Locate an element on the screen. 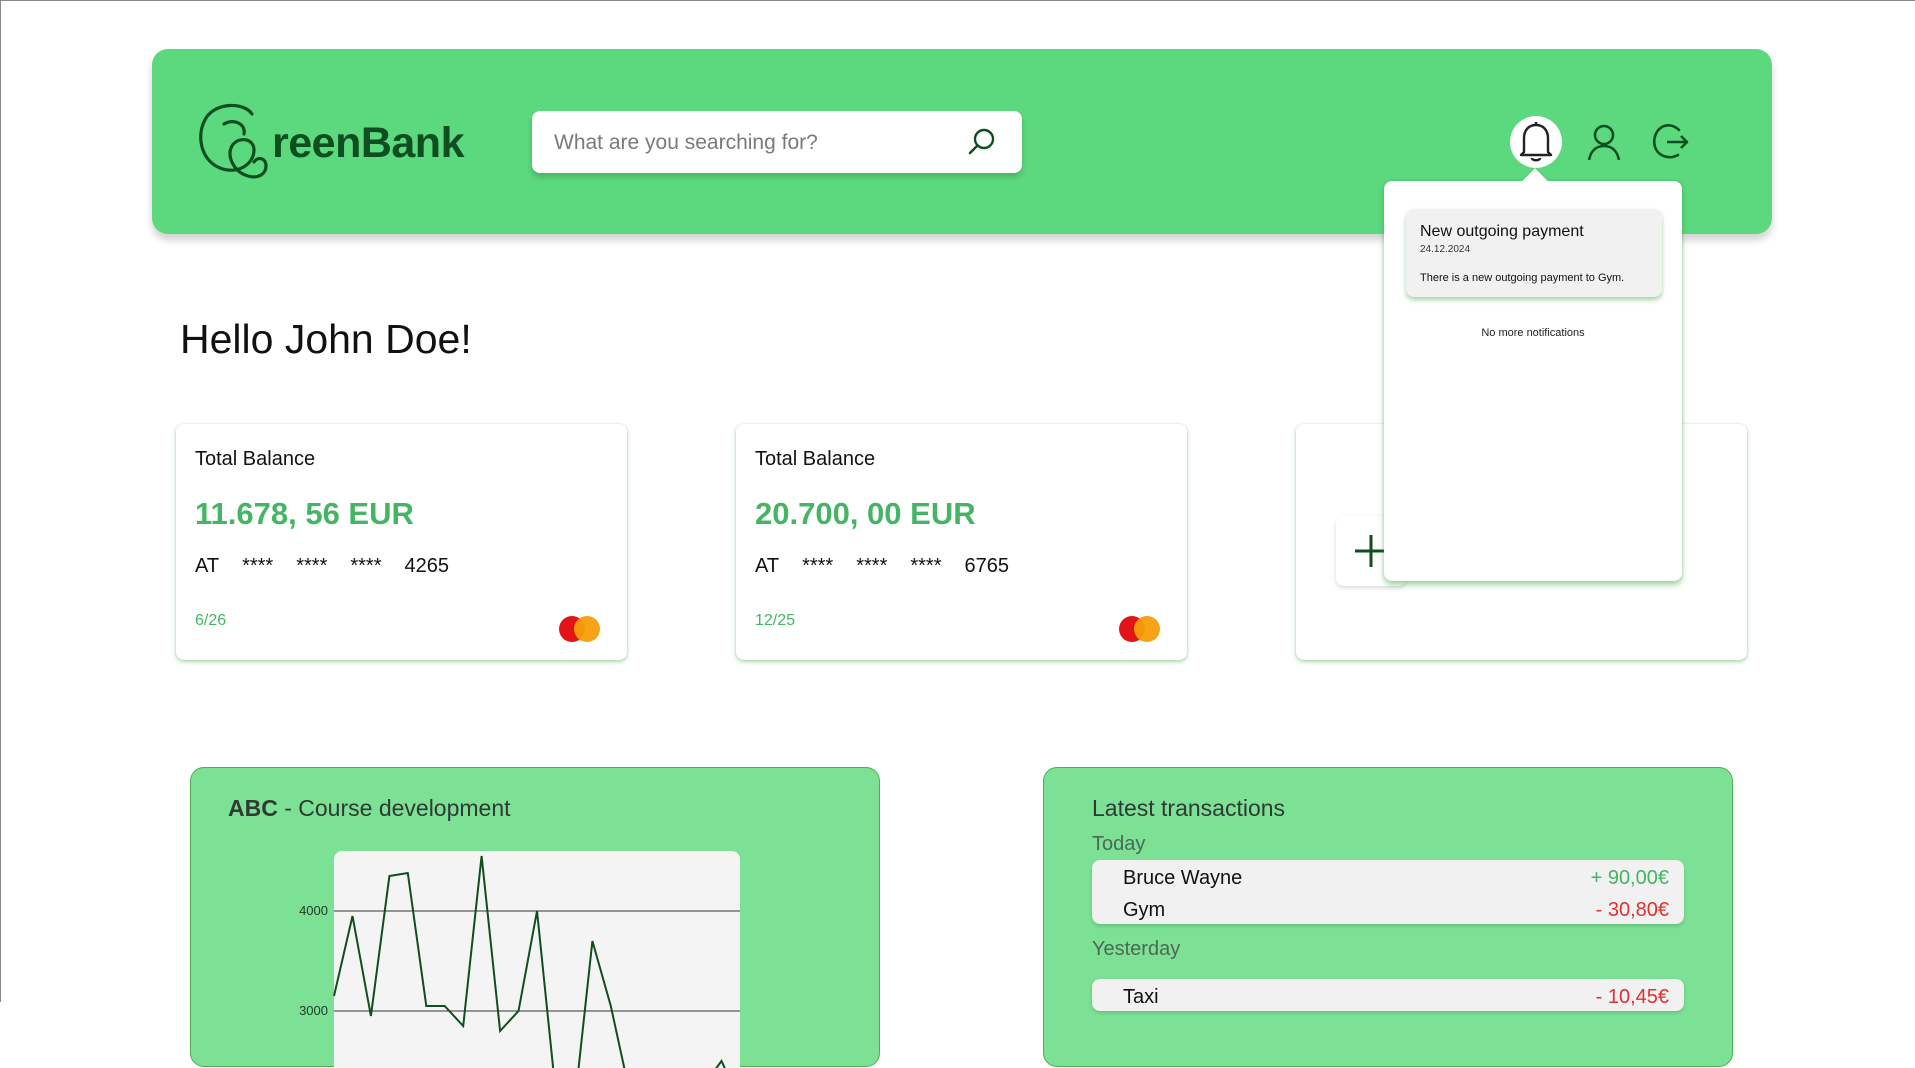  transaction-name: Taxi is located at coordinates (1141, 997).